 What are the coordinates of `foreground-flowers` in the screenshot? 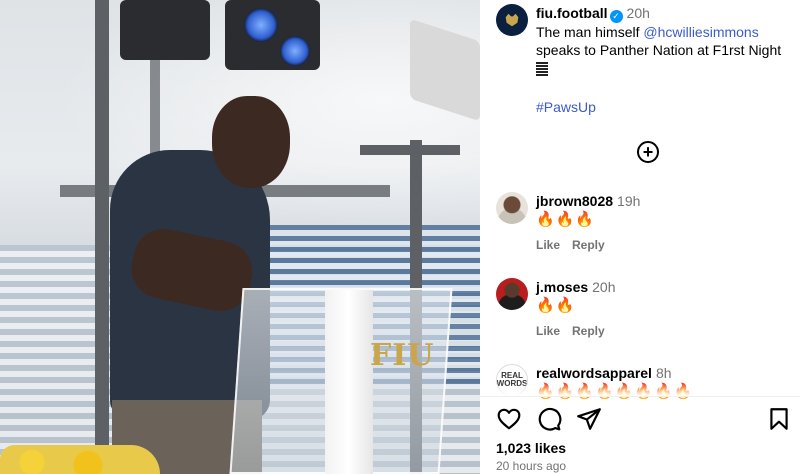 It's located at (80, 459).